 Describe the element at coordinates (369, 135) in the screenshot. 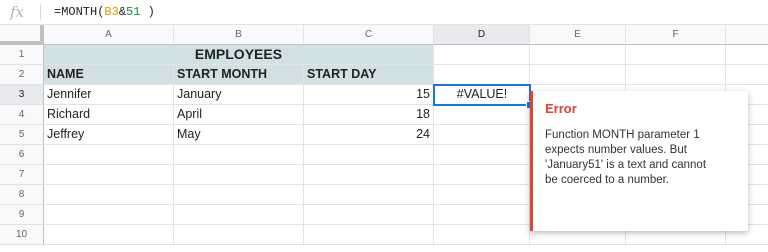

I see `cell-c5: 24` at that location.